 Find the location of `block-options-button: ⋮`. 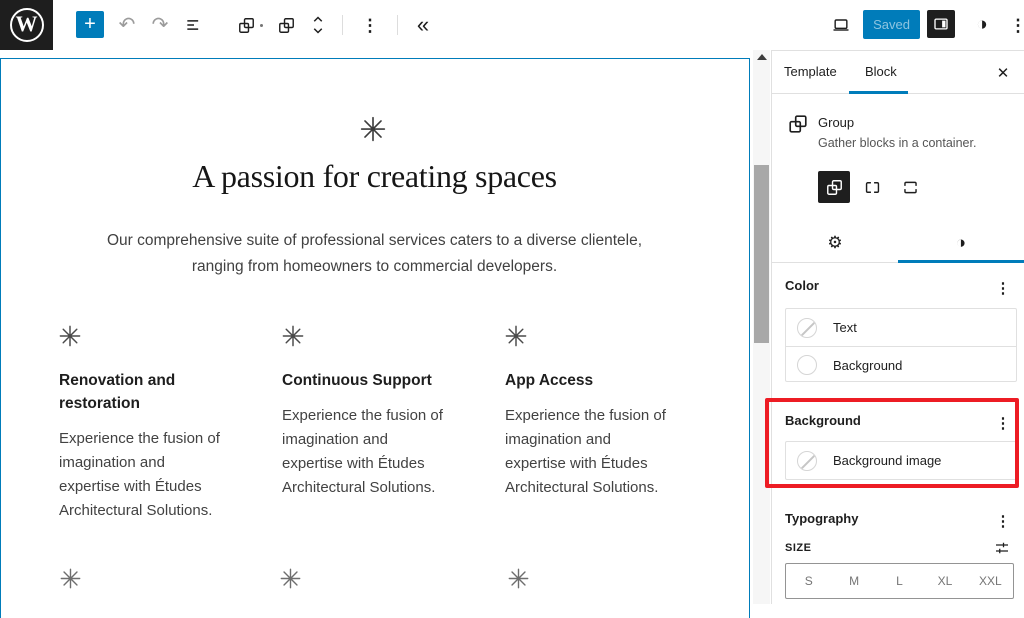

block-options-button: ⋮ is located at coordinates (370, 25).